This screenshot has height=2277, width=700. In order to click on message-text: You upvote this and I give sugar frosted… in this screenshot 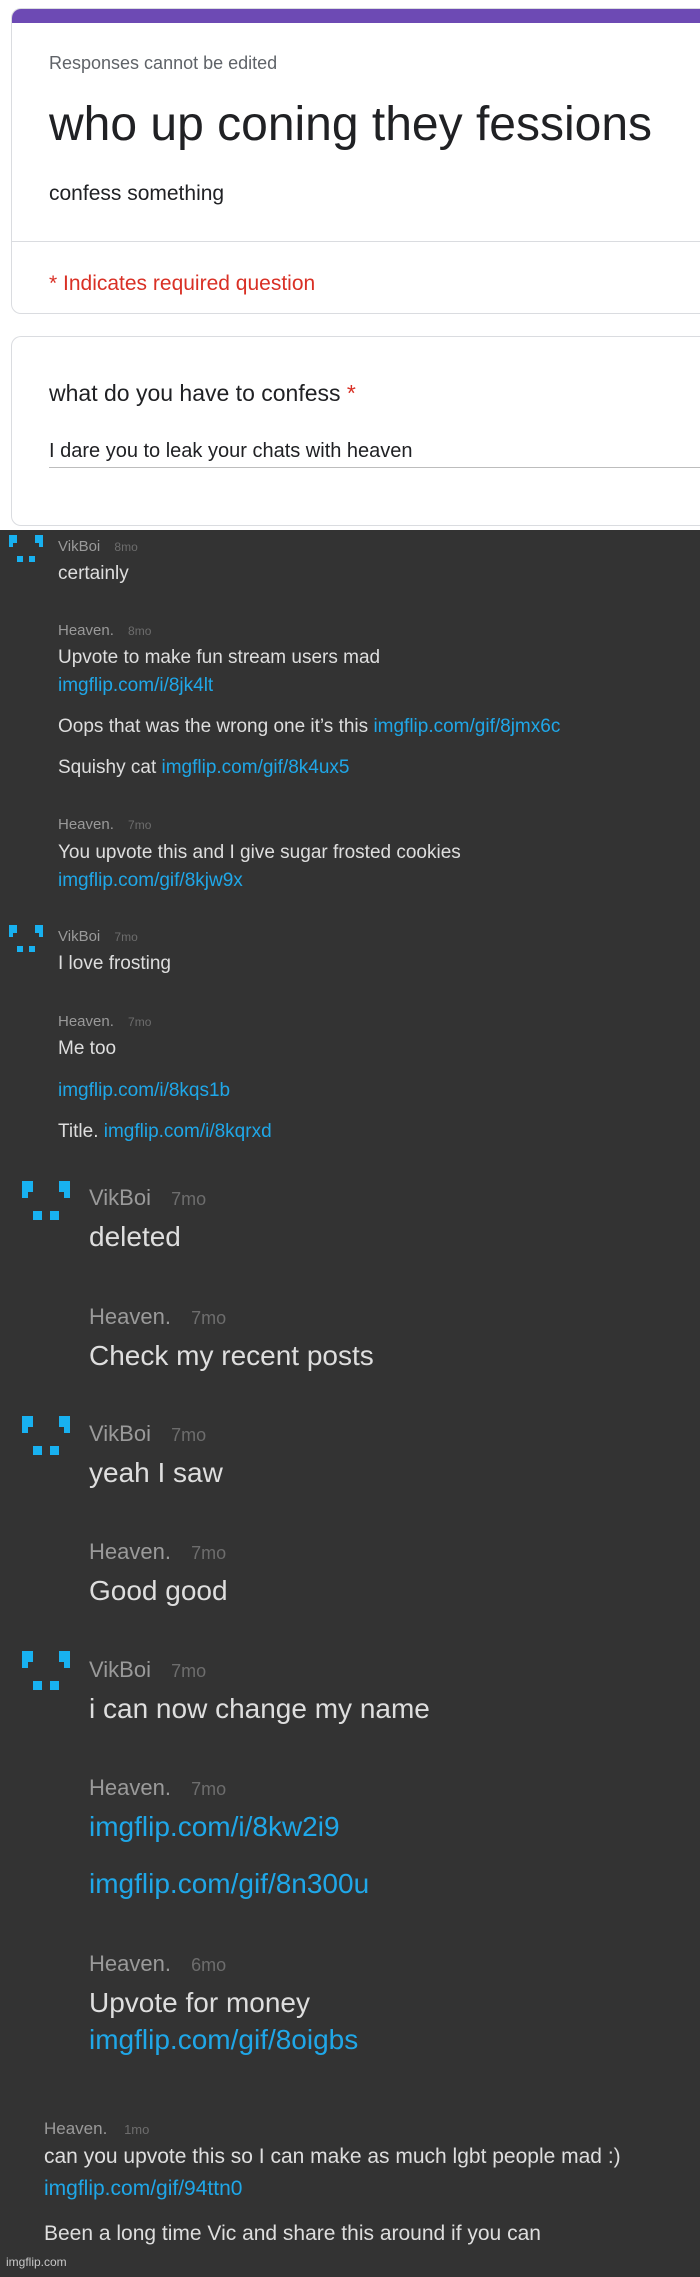, I will do `click(259, 852)`.